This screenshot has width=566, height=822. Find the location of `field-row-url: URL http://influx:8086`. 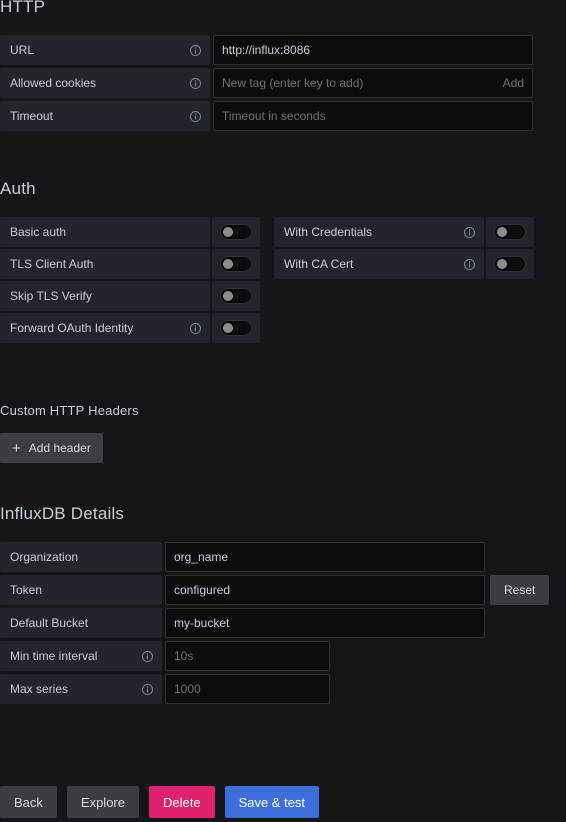

field-row-url: URL http://influx:8086 is located at coordinates (283, 50).